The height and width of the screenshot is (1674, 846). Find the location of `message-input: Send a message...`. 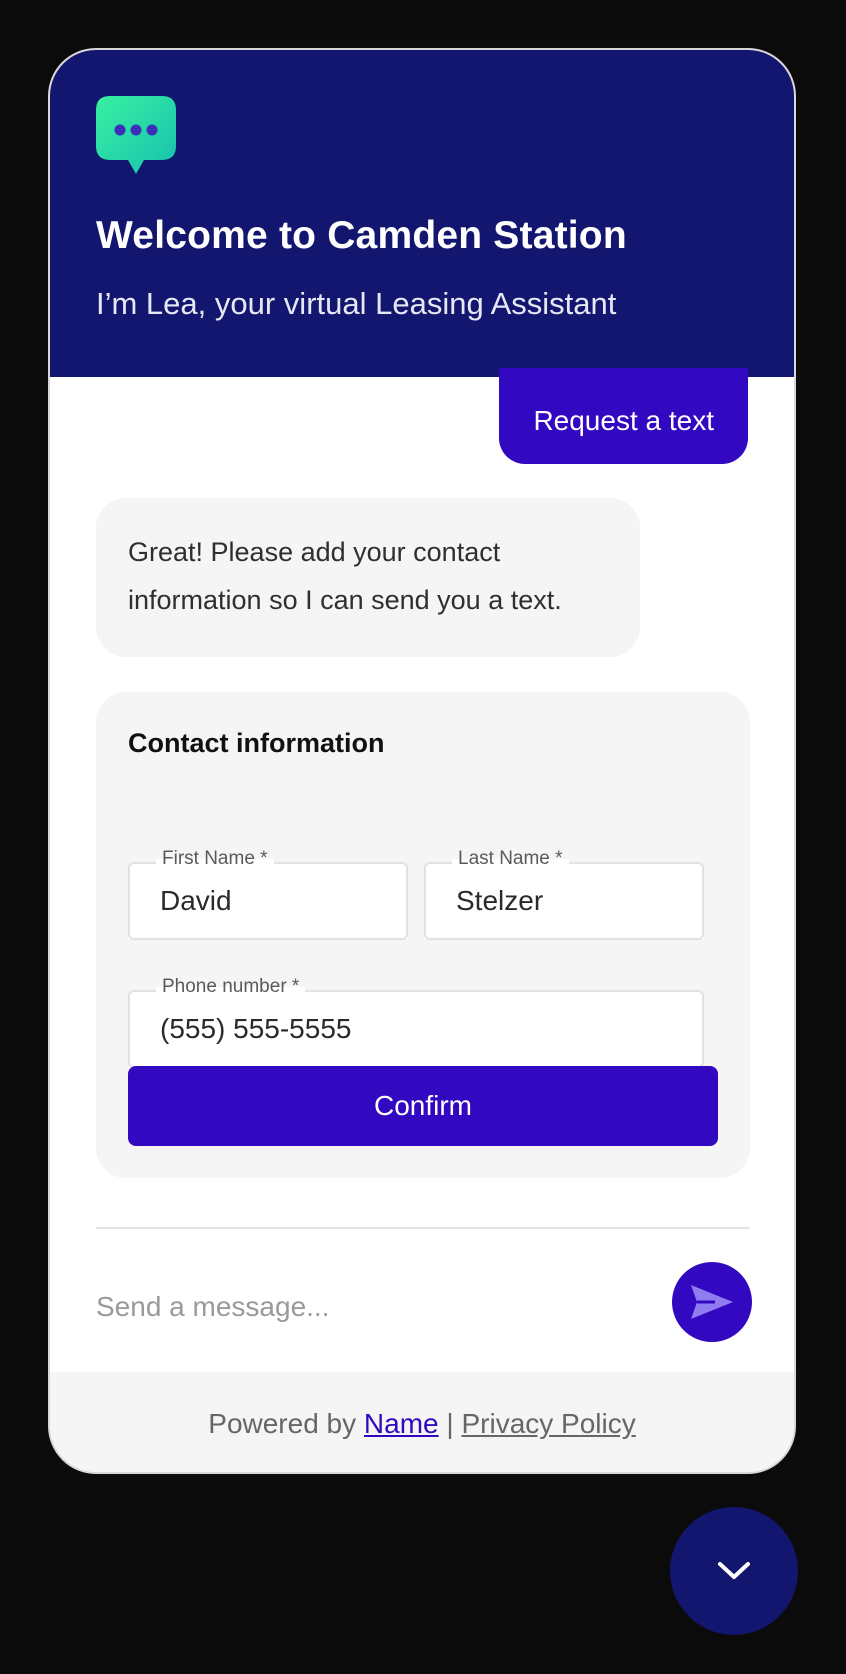

message-input: Send a message... is located at coordinates (346, 1307).